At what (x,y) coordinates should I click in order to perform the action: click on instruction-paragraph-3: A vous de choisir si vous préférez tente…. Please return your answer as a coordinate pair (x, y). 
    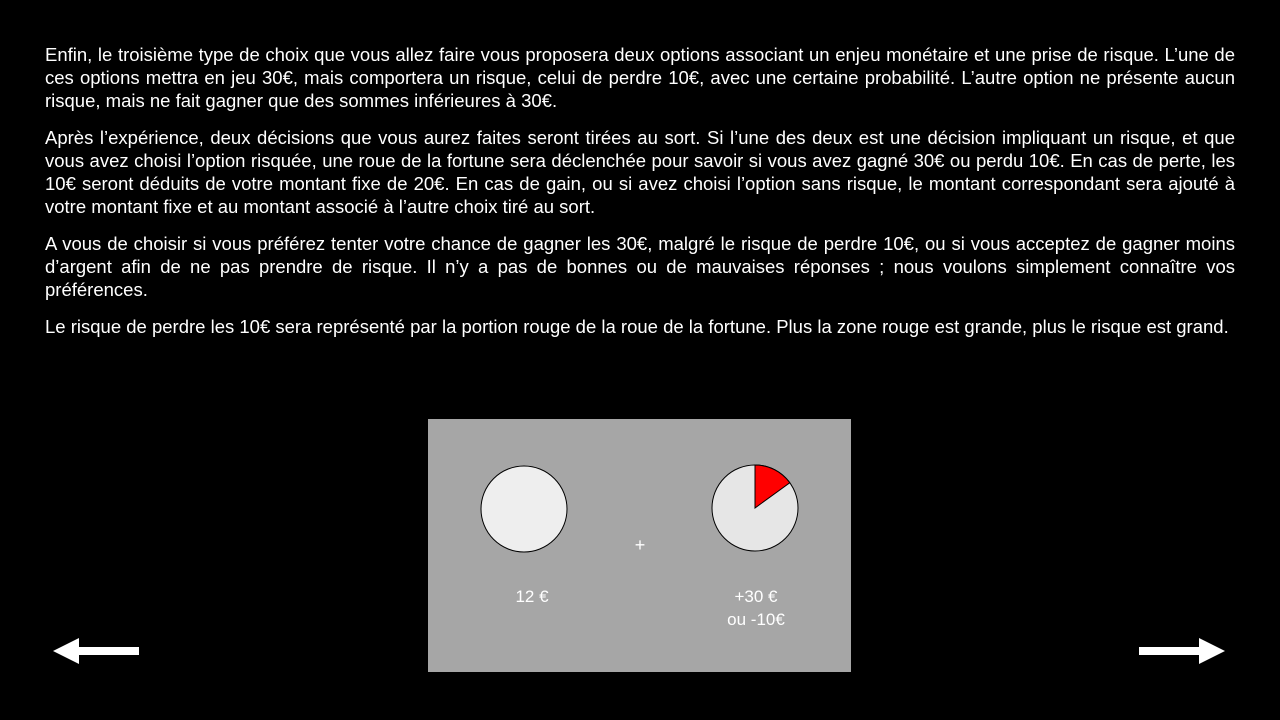
    Looking at the image, I should click on (640, 266).